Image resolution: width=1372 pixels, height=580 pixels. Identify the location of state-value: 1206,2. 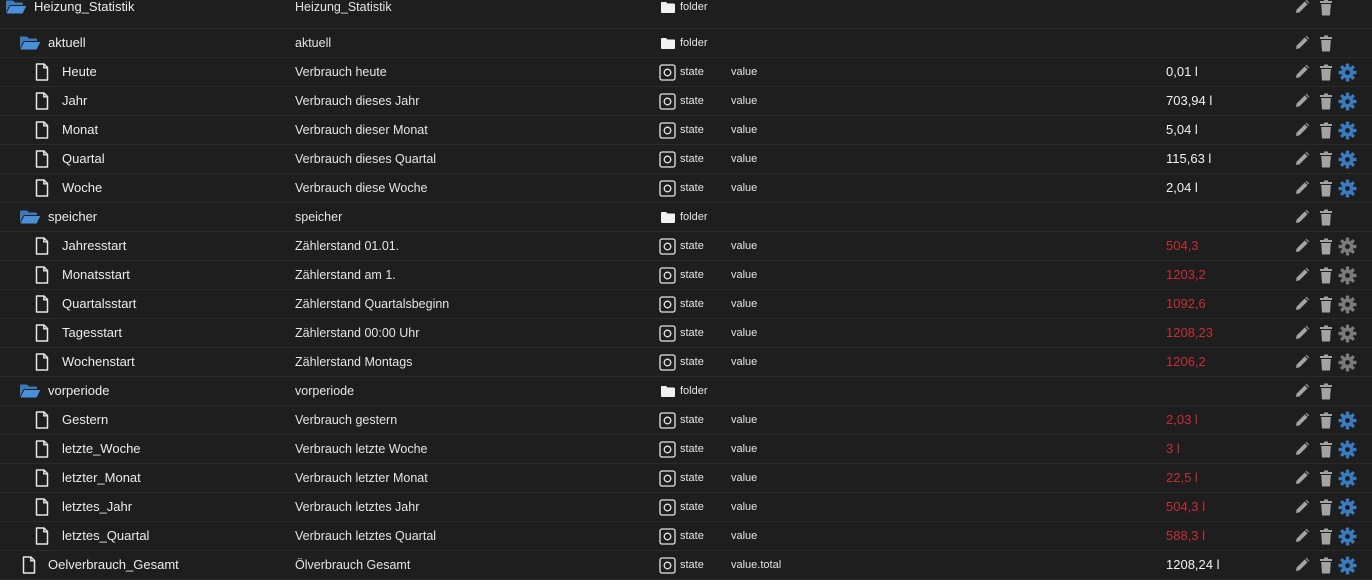
(1186, 362).